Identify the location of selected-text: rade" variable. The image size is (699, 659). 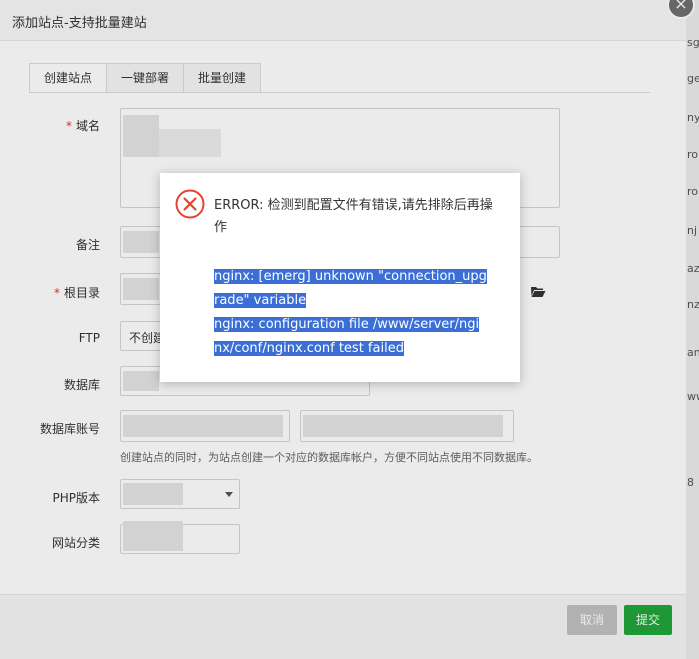
(260, 300).